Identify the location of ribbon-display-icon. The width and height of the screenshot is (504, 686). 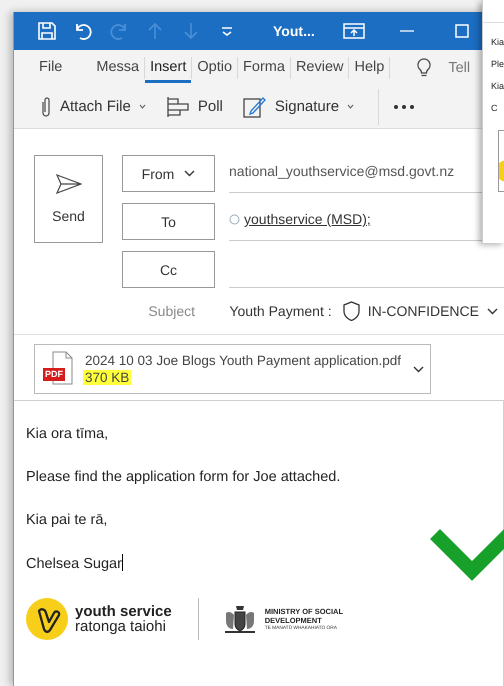
(354, 31).